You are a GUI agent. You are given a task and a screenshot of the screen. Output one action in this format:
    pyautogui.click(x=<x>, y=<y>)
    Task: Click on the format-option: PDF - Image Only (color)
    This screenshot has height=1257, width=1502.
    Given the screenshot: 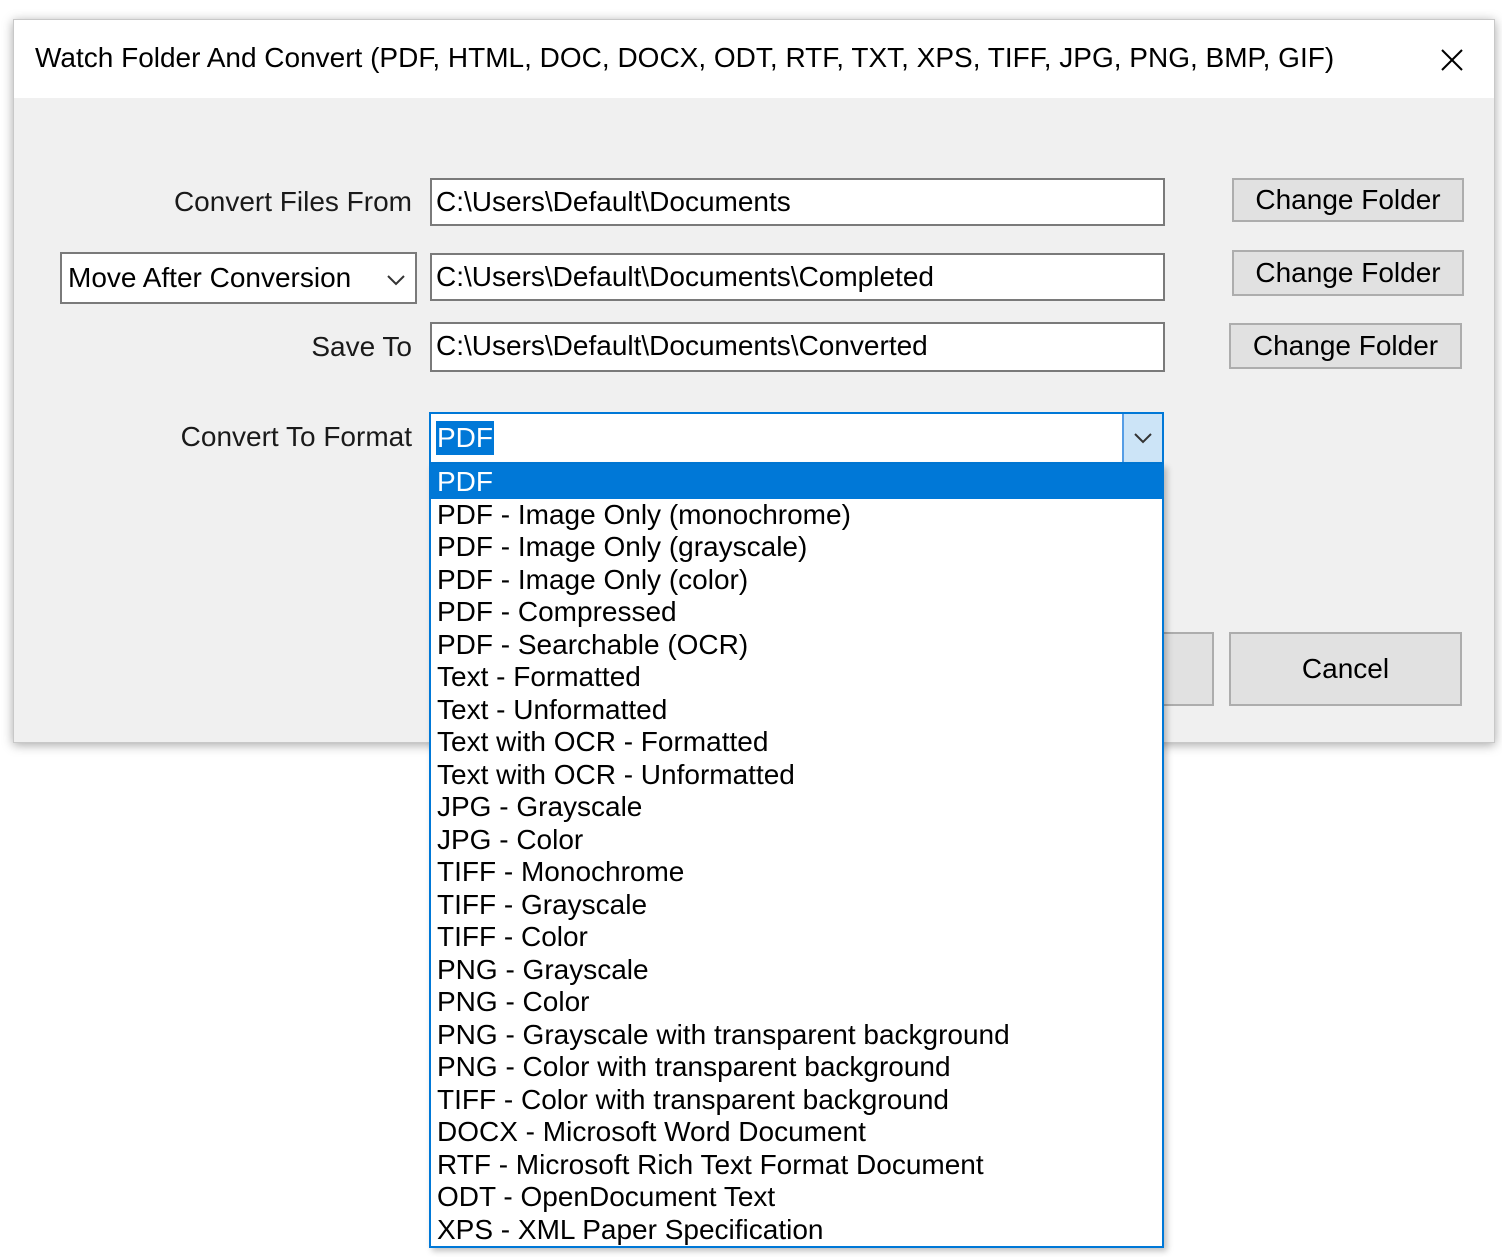 What is the action you would take?
    pyautogui.click(x=796, y=580)
    